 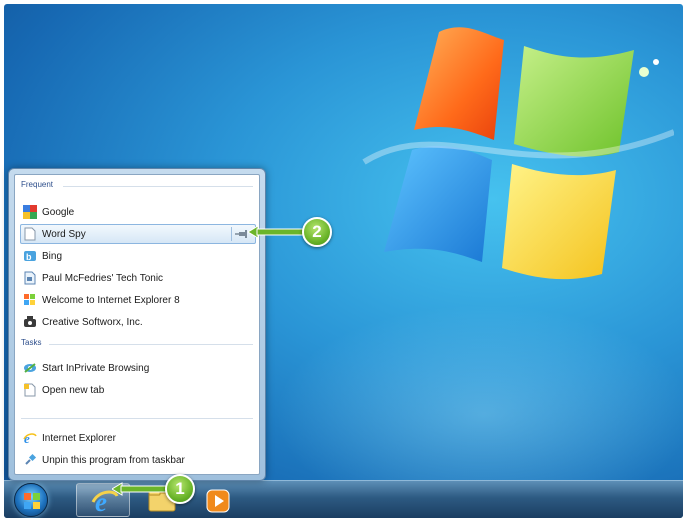 I want to click on jump-item-label: Unpin this program from taskbar, so click(x=113, y=460).